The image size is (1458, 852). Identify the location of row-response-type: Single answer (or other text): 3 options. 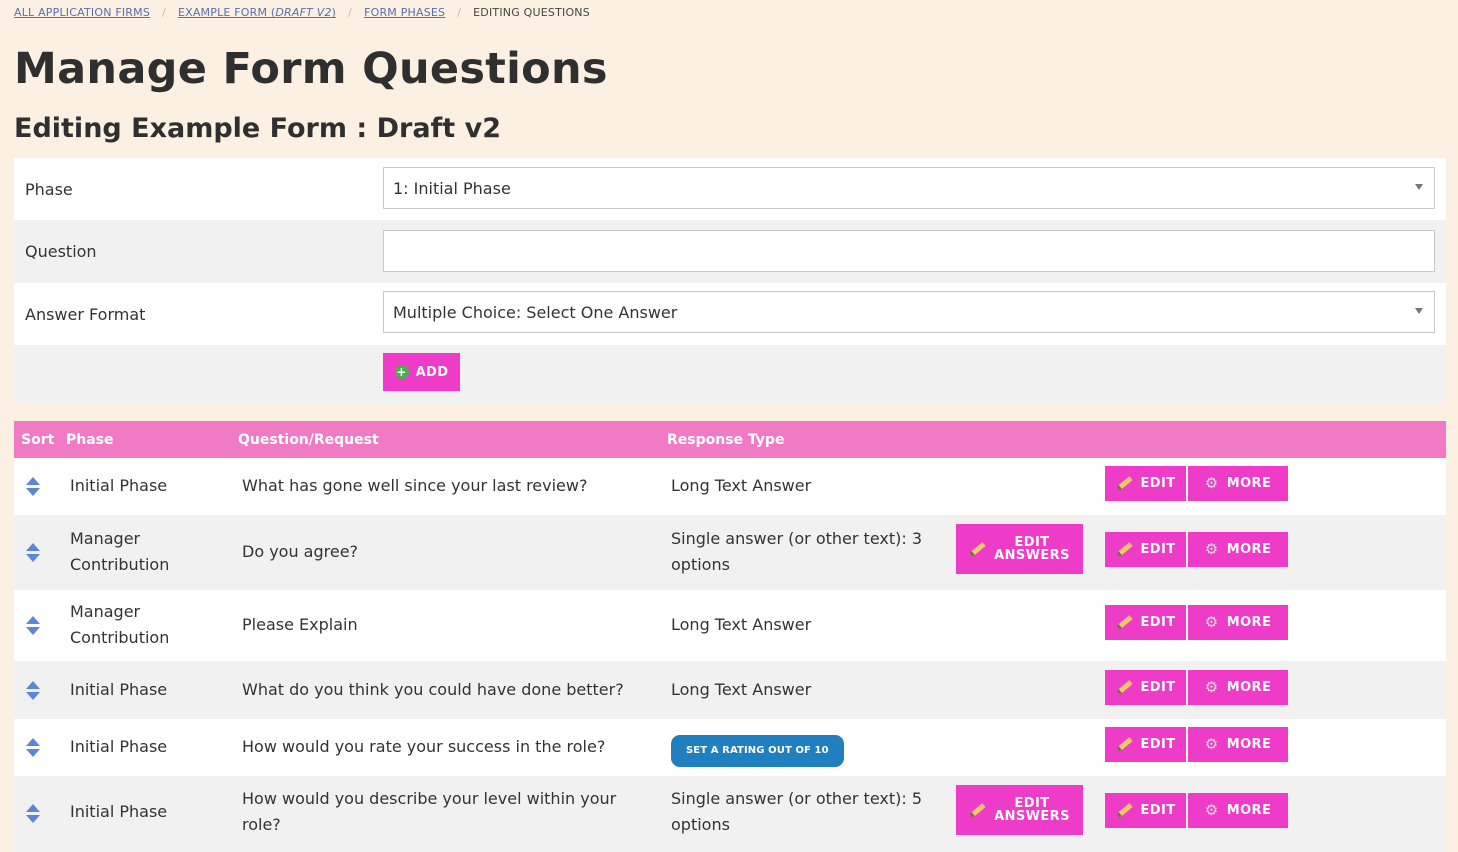
(797, 551).